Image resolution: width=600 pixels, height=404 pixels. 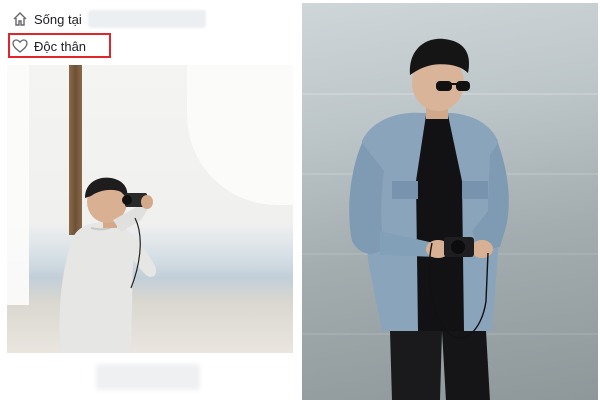 I want to click on lives-in-row: Sống tại, so click(x=109, y=19).